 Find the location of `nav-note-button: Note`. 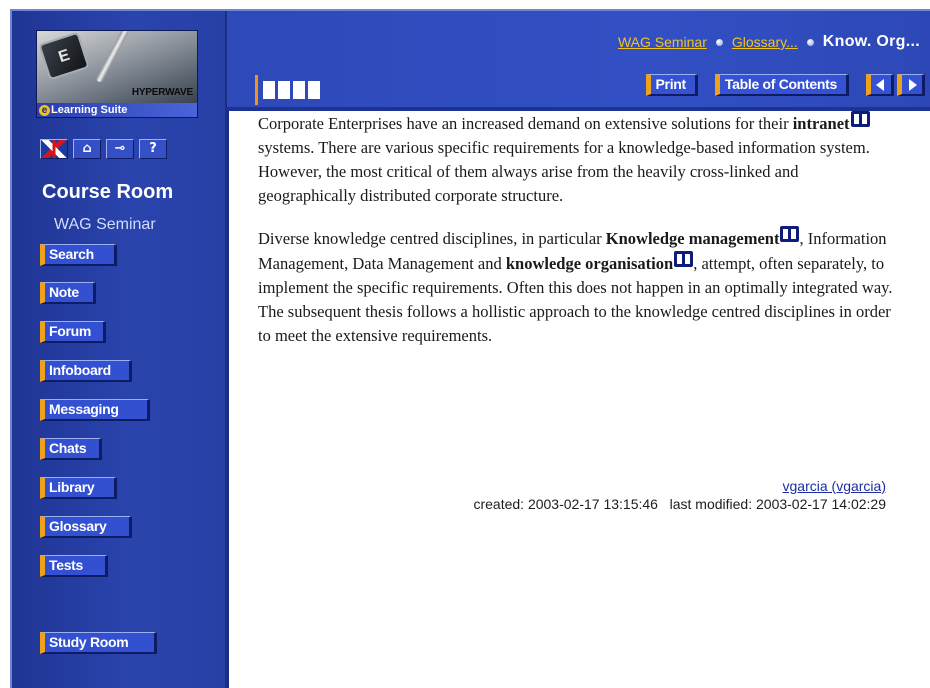

nav-note-button: Note is located at coordinates (68, 293).